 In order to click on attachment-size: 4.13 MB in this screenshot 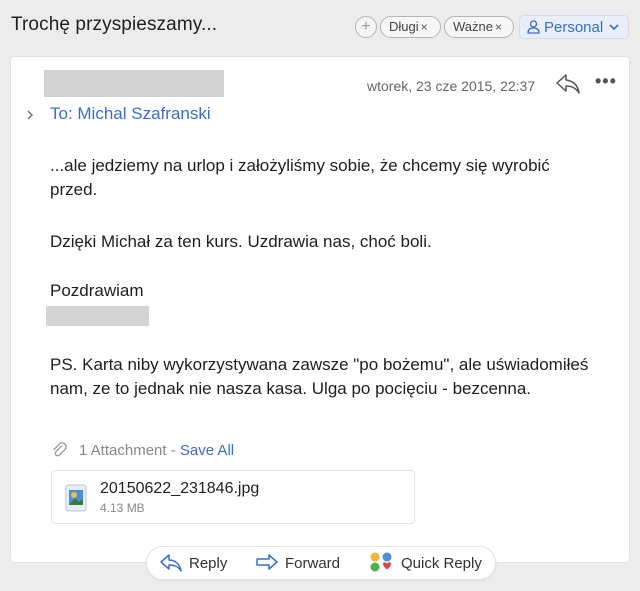, I will do `click(122, 508)`.